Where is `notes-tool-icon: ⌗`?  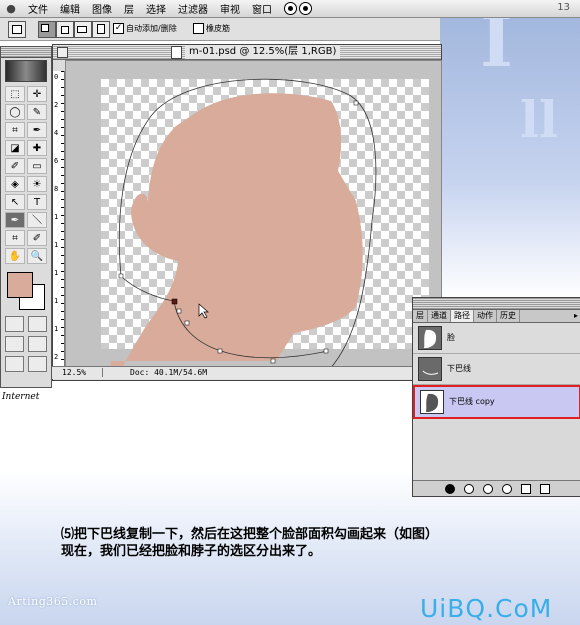
notes-tool-icon: ⌗ is located at coordinates (15, 238).